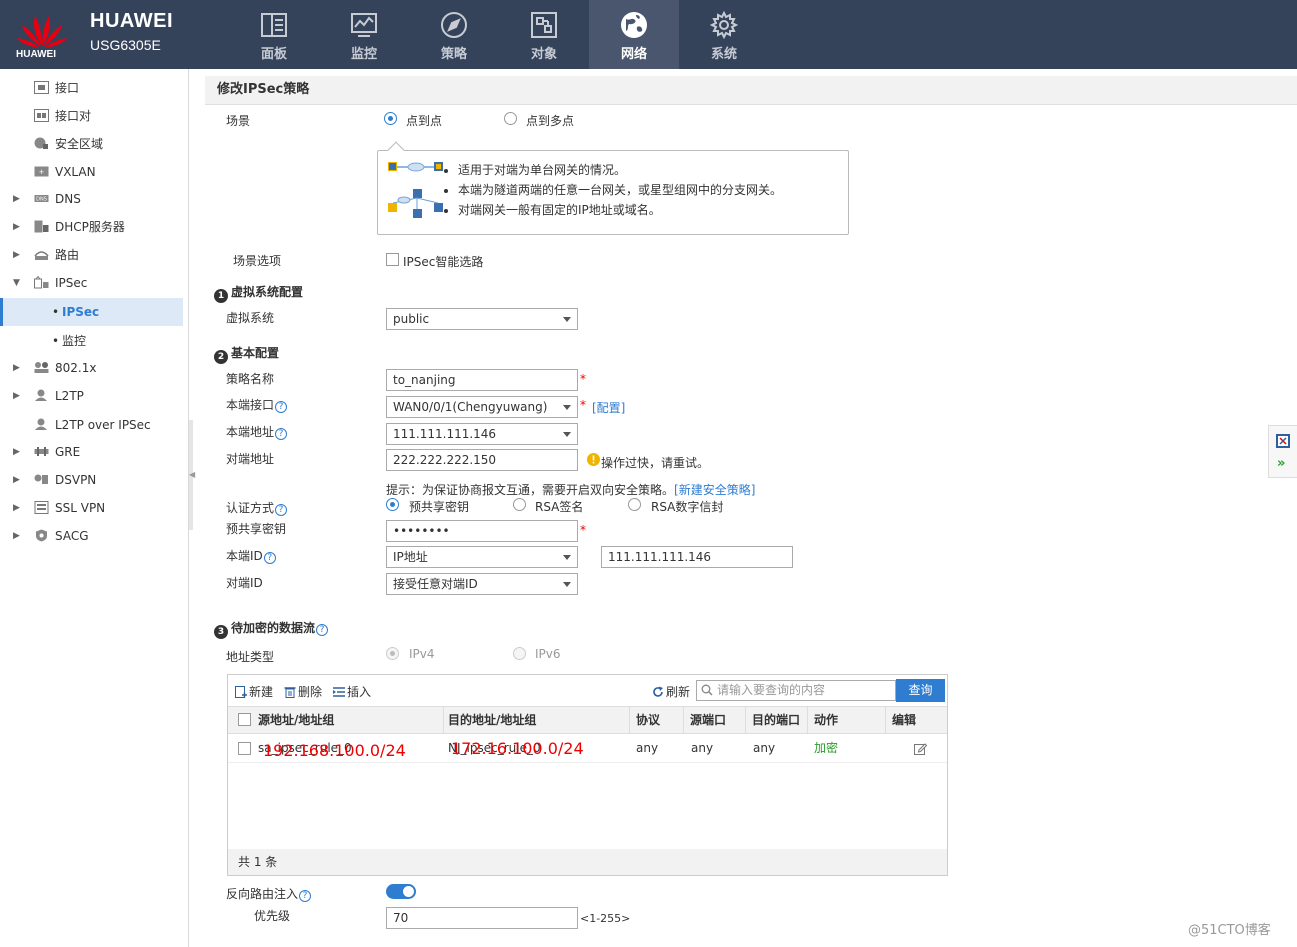  What do you see at coordinates (41, 115) in the screenshot?
I see `interface-pair-icon` at bounding box center [41, 115].